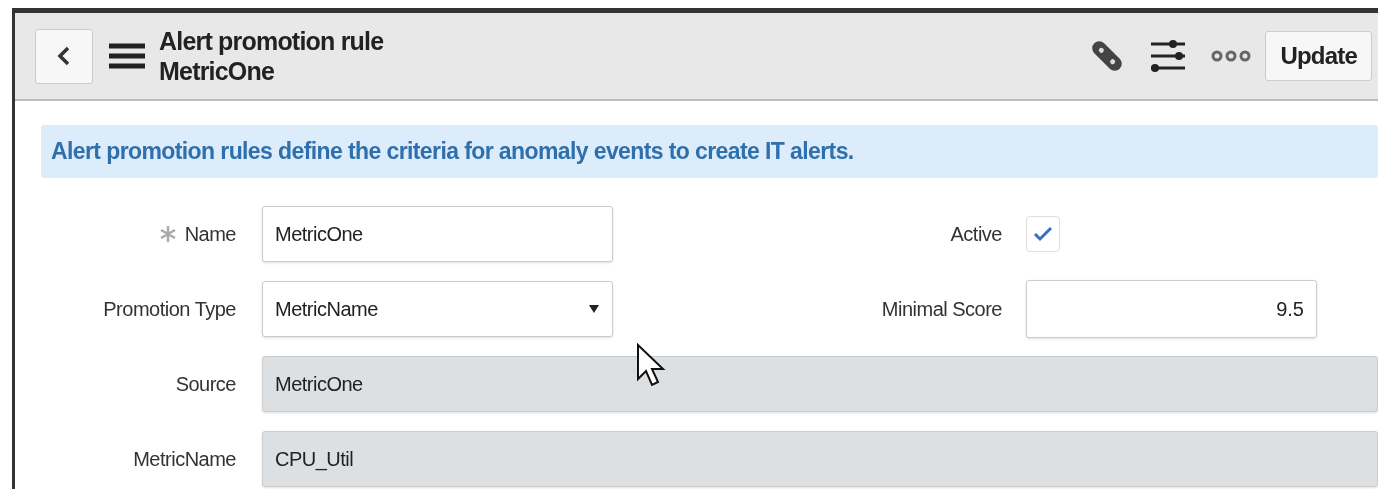 This screenshot has height=489, width=1378. Describe the element at coordinates (1231, 56) in the screenshot. I see `more-icon` at that location.